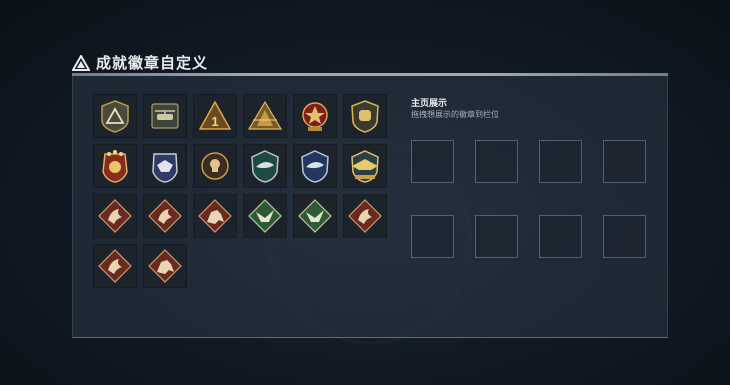 Image resolution: width=730 pixels, height=385 pixels. Describe the element at coordinates (455, 114) in the screenshot. I see `showcase-subtitle: 拖拽想展示的徽章到栏位` at that location.